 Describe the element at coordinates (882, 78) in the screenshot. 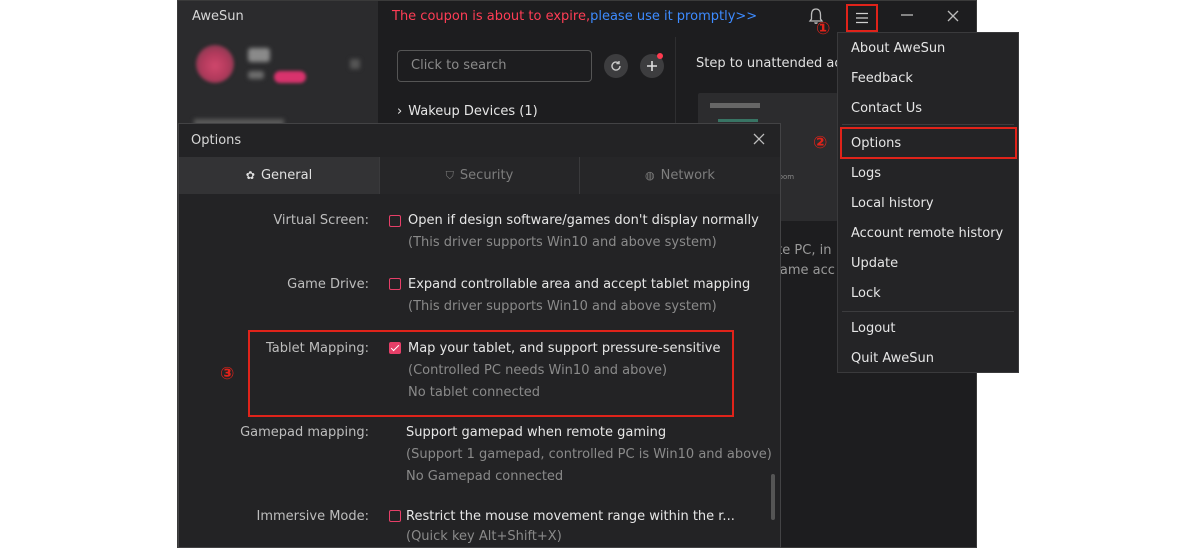

I see `menu-item-feedback: Feedback` at that location.